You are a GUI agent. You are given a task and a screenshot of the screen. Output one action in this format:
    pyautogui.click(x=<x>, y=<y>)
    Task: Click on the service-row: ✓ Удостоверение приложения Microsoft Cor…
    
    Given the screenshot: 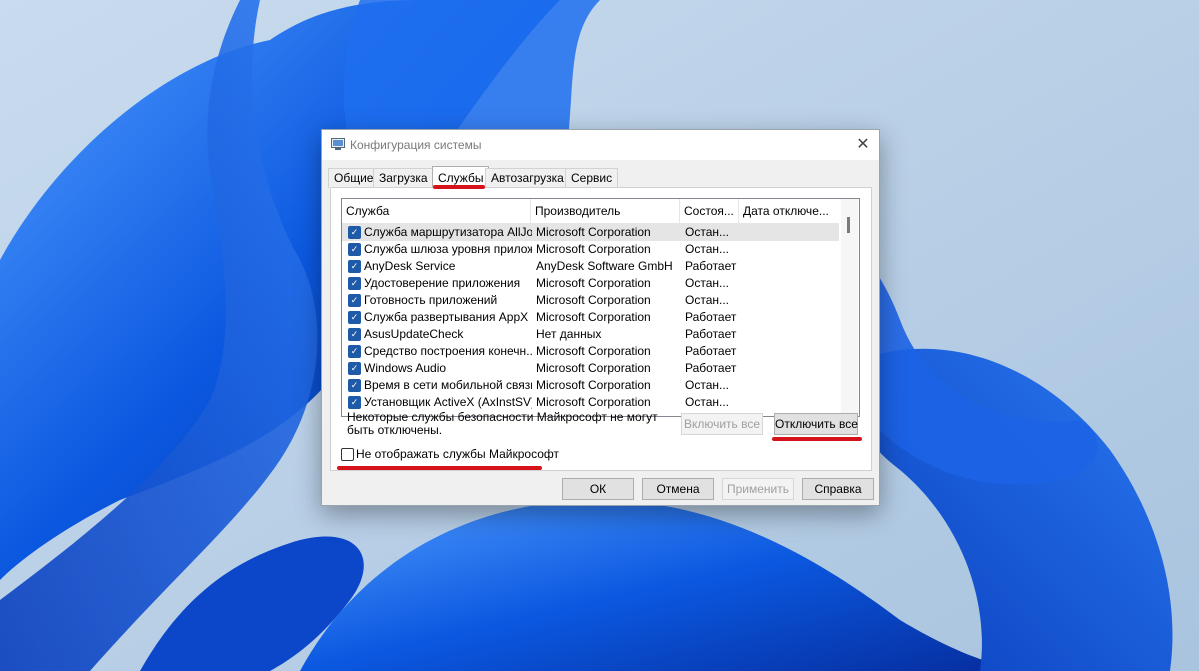 What is the action you would take?
    pyautogui.click(x=590, y=283)
    